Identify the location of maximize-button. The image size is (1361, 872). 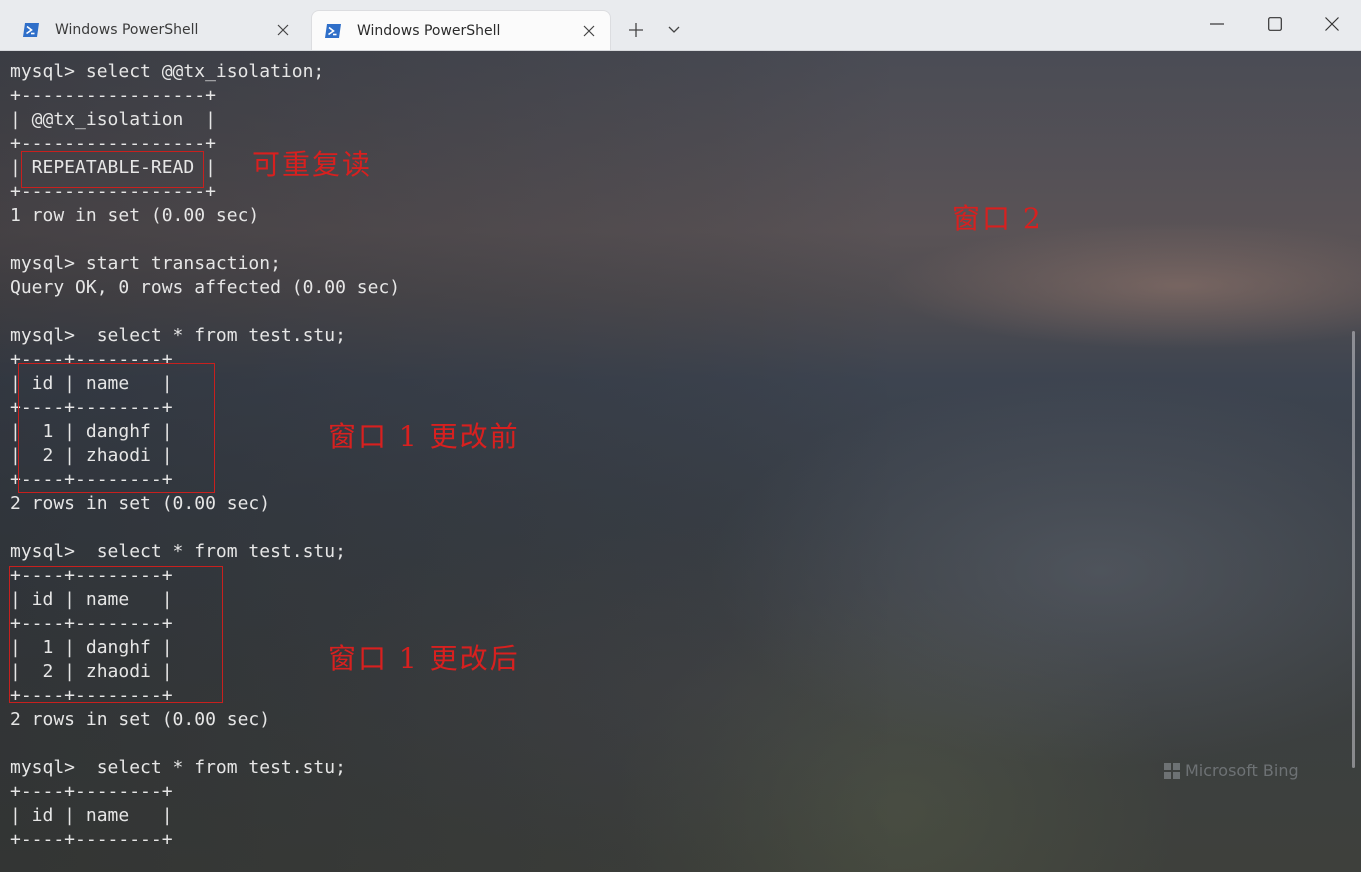
(1275, 24).